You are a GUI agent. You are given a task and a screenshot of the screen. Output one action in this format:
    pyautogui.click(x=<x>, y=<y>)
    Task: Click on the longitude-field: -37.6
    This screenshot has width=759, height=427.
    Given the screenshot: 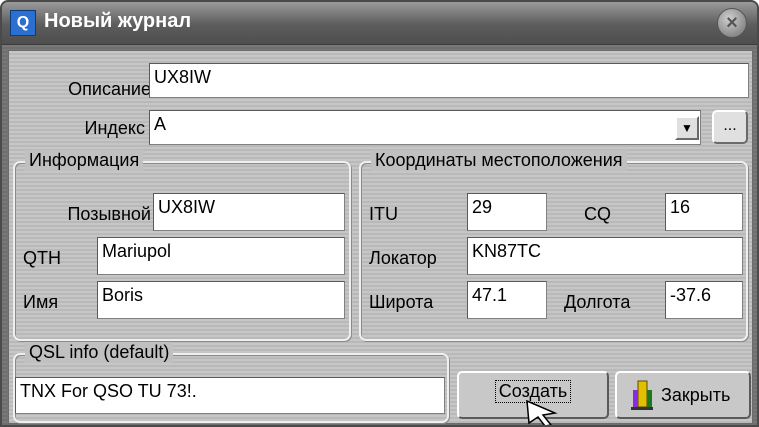 What is the action you would take?
    pyautogui.click(x=704, y=300)
    